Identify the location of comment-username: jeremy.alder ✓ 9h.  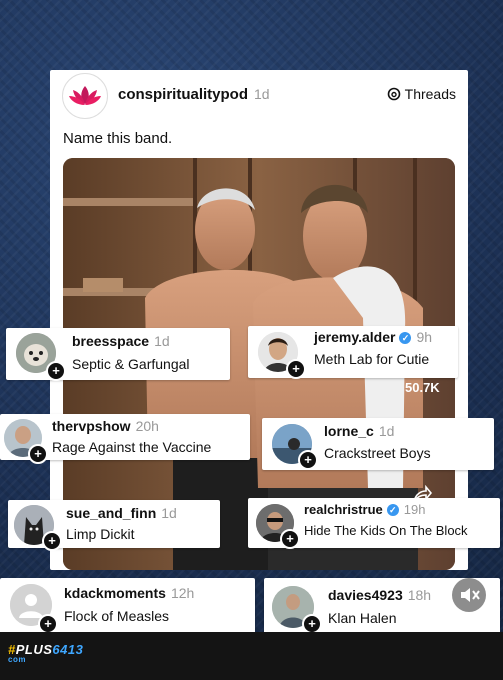
(373, 337).